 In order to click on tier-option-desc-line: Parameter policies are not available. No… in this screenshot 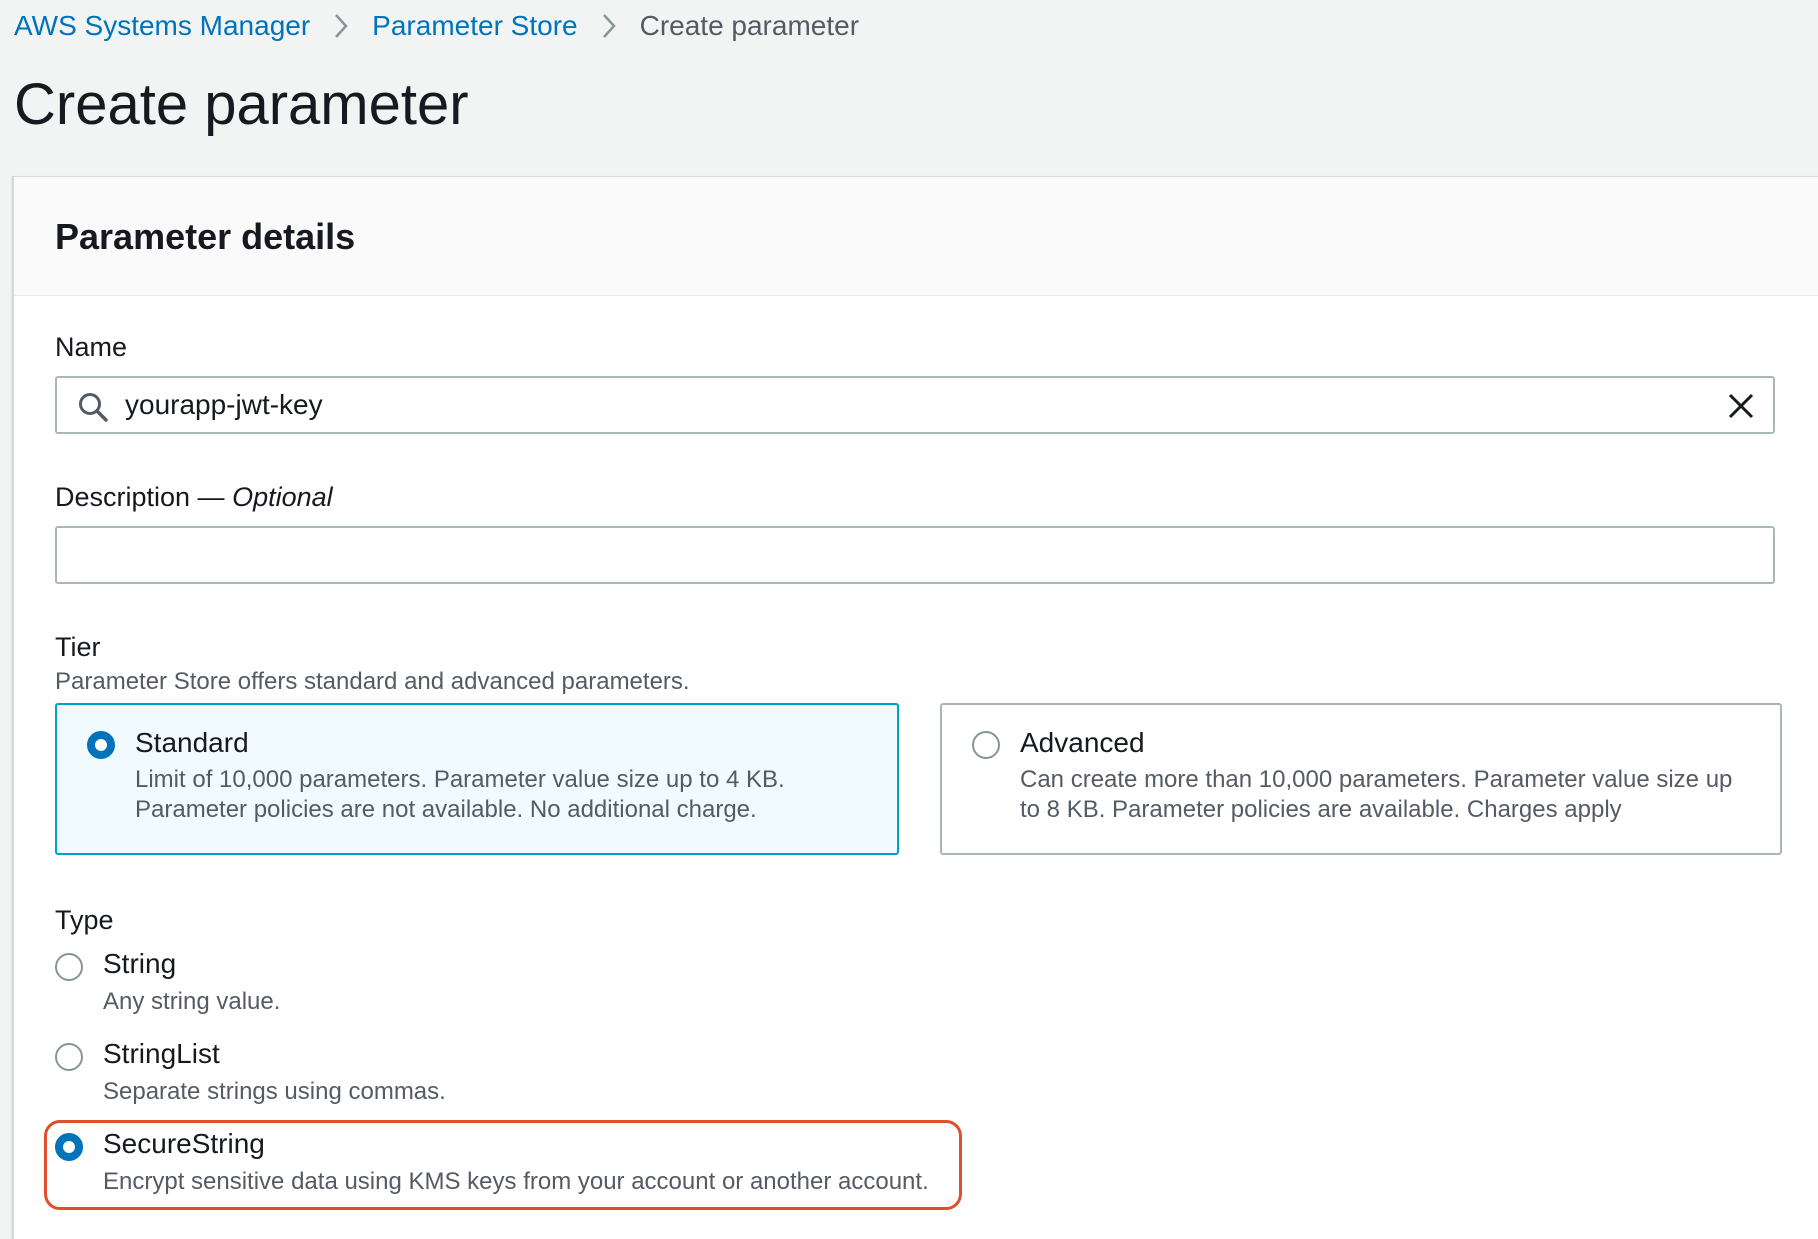, I will do `click(446, 809)`.